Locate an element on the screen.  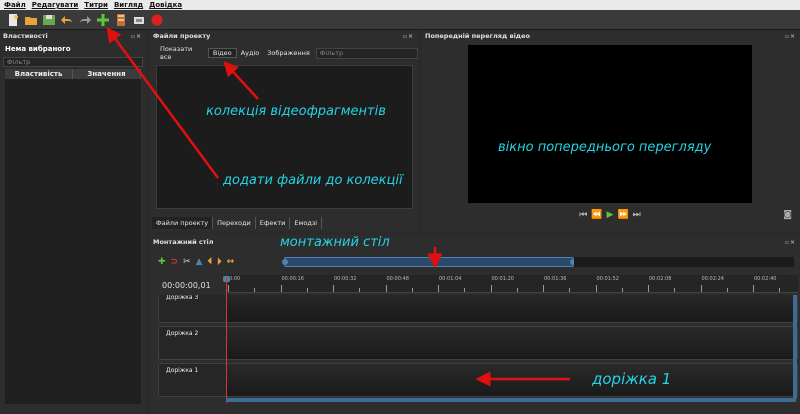
snap-magnet-icon: ⊃ is located at coordinates (175, 262).